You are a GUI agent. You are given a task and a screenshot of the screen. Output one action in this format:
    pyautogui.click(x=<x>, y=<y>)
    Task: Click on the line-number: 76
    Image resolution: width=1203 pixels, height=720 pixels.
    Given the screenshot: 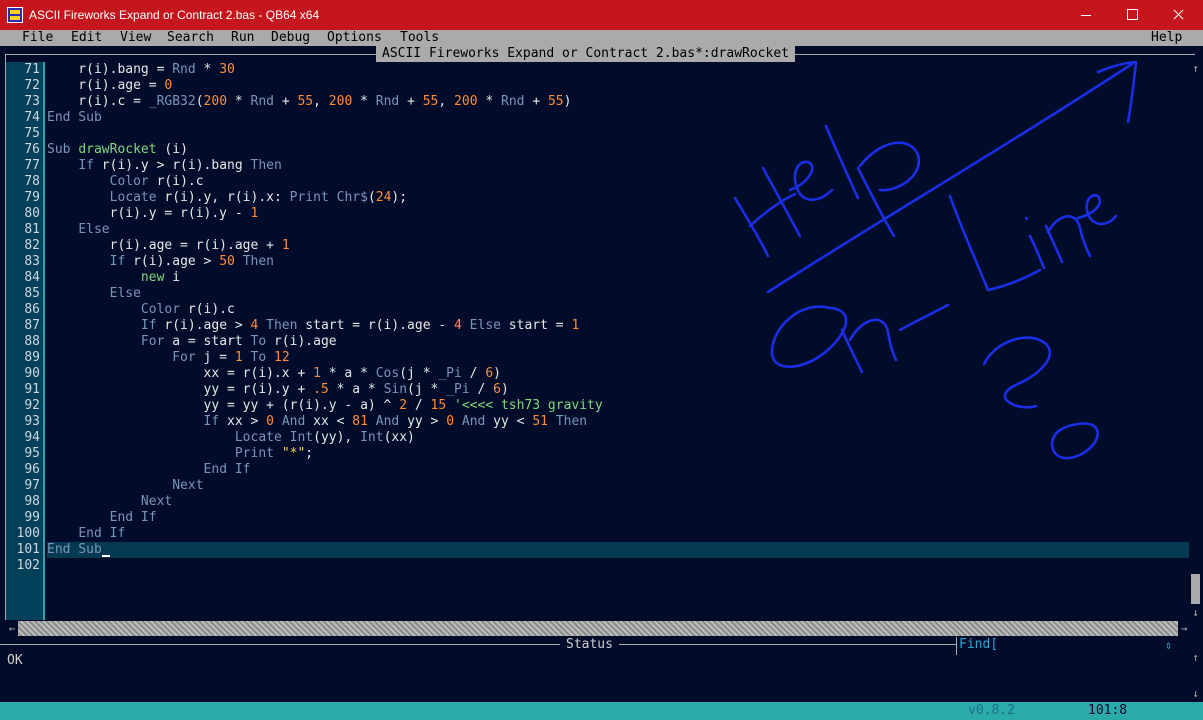 What is the action you would take?
    pyautogui.click(x=32, y=149)
    